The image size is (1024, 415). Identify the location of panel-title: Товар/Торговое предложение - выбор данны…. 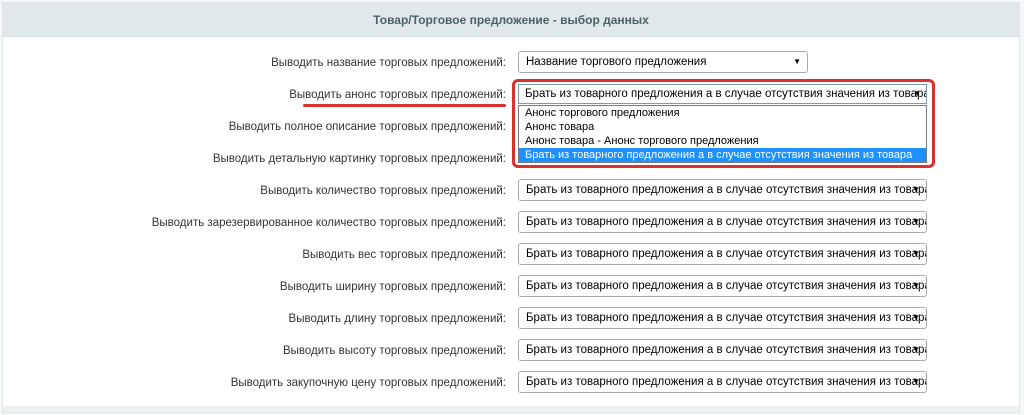
(511, 20).